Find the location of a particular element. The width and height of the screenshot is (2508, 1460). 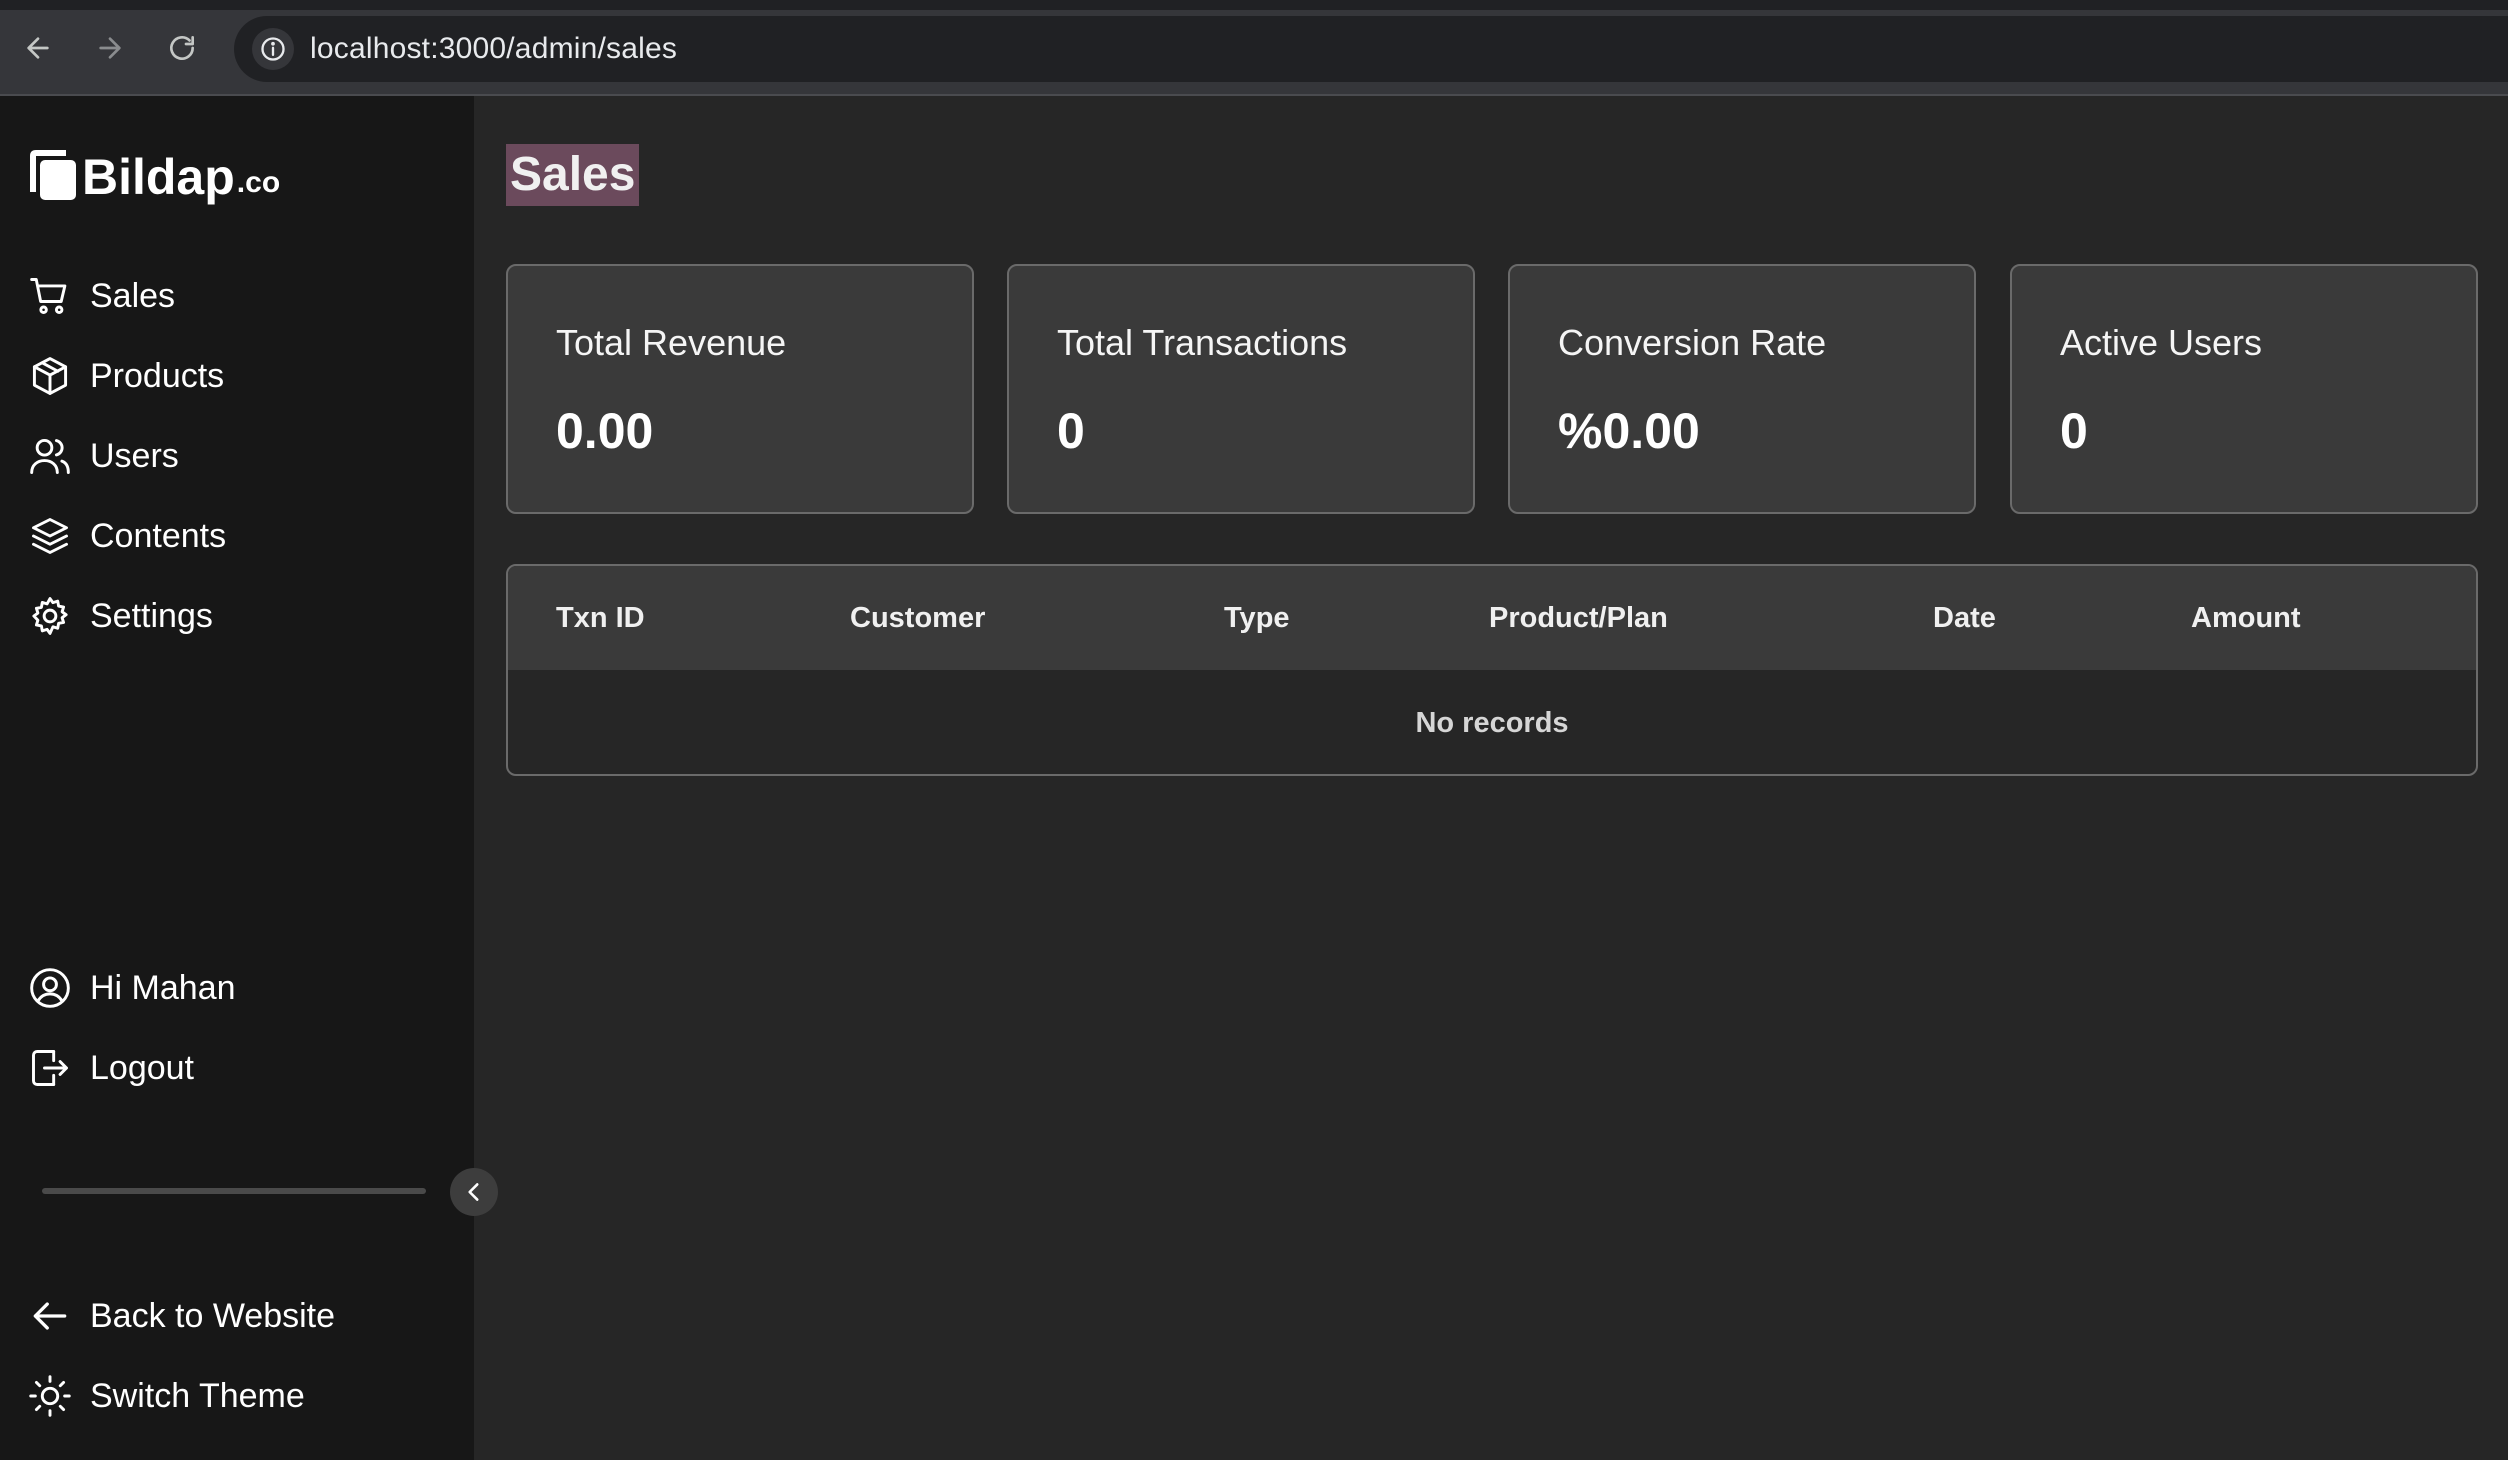

sidebar-item-profile: Hi Mahan is located at coordinates (132, 988).